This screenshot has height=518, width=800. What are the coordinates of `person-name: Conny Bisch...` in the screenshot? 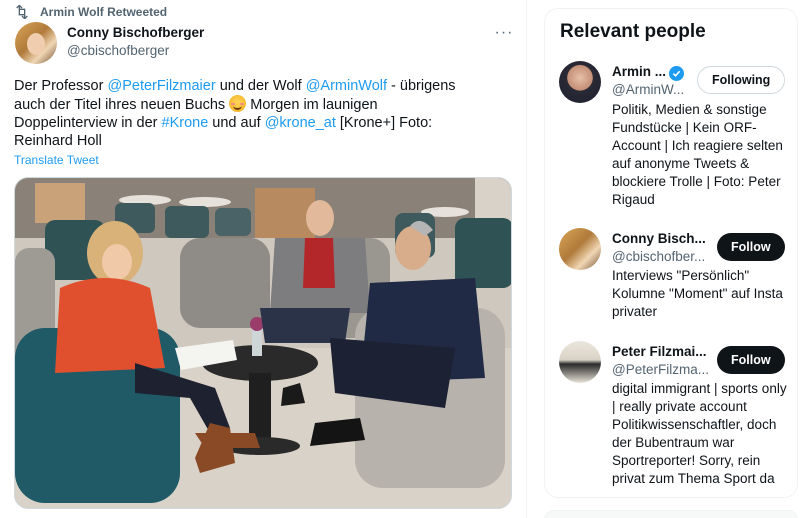 It's located at (659, 238).